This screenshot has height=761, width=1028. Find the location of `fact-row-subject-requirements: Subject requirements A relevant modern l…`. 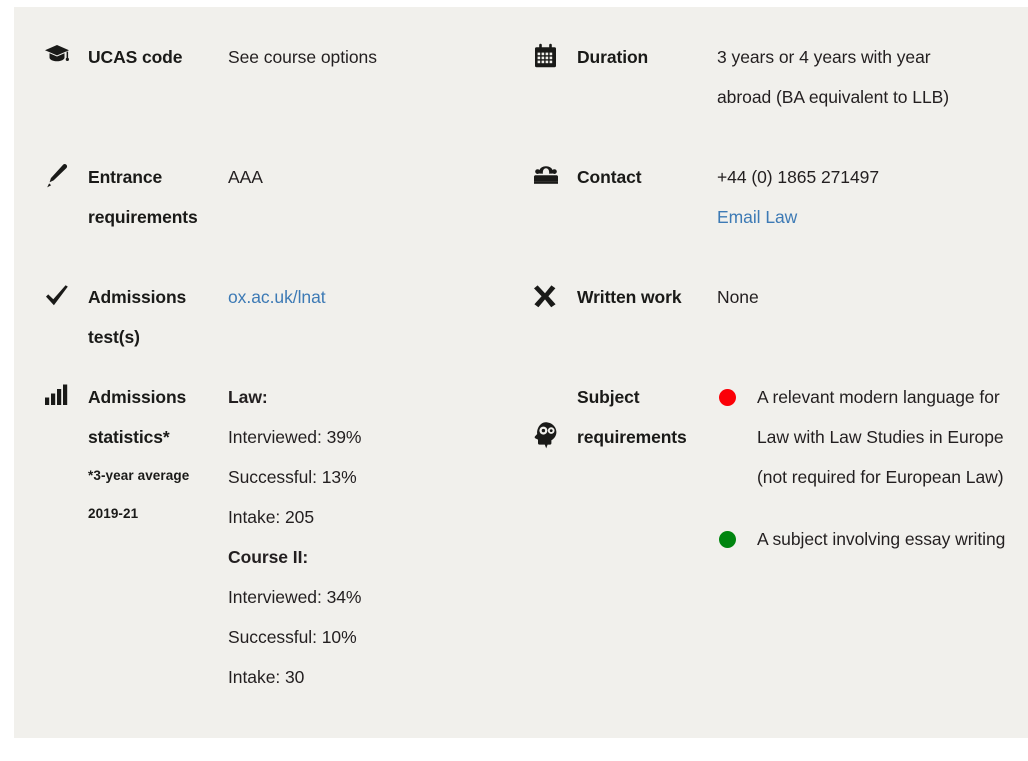

fact-row-subject-requirements: Subject requirements A relevant modern l… is located at coordinates (780, 479).